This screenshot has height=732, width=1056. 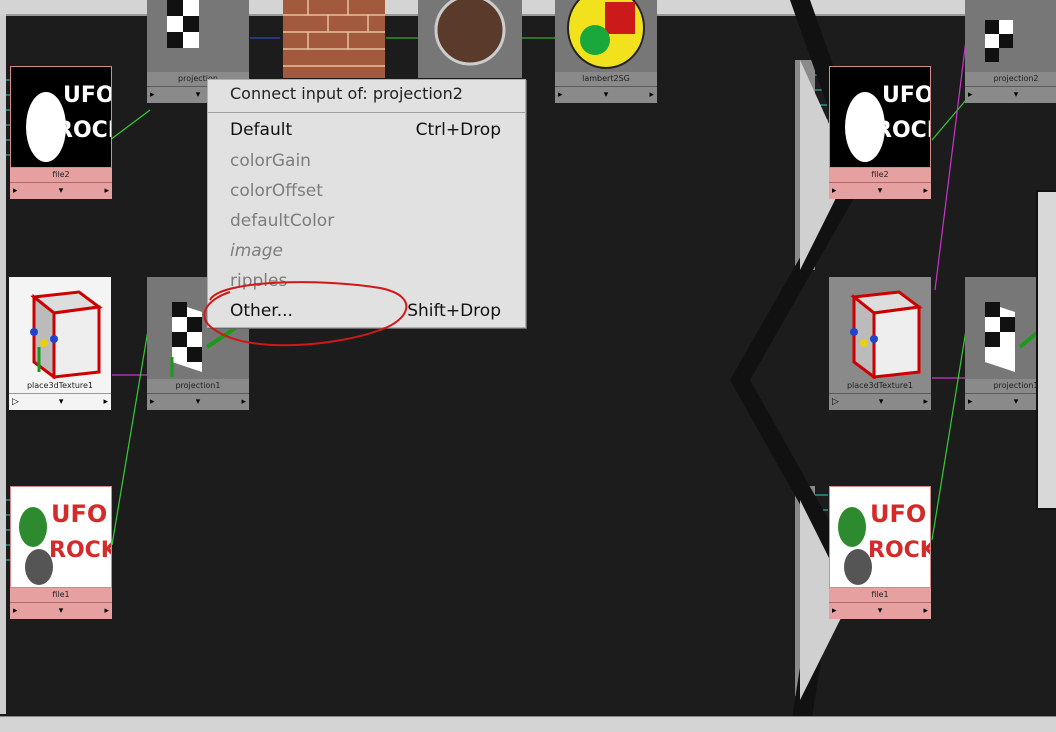 I want to click on brick-icon, so click(x=334, y=33).